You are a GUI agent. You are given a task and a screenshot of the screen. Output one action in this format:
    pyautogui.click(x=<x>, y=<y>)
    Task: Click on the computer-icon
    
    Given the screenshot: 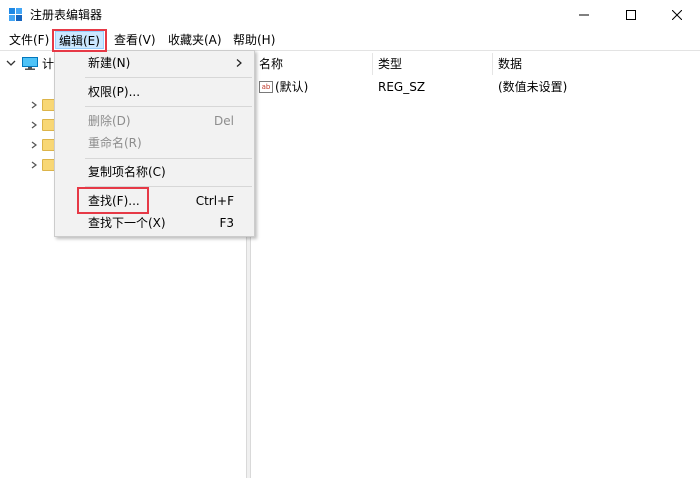 What is the action you would take?
    pyautogui.click(x=30, y=63)
    